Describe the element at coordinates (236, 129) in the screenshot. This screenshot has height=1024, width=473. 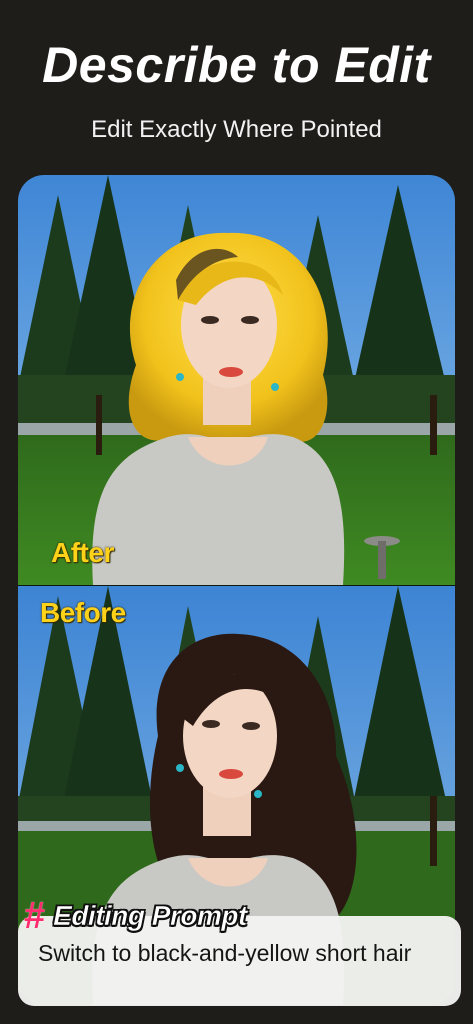
I see `page-subtitle: Edit Exactly Where Pointed` at that location.